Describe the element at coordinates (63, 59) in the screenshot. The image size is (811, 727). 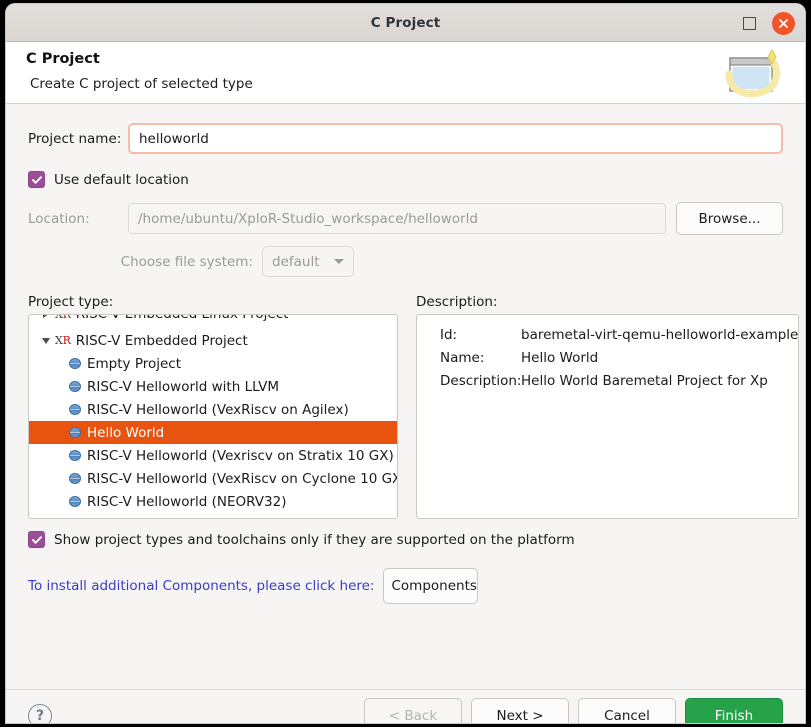
I see `page-title: C Project` at that location.